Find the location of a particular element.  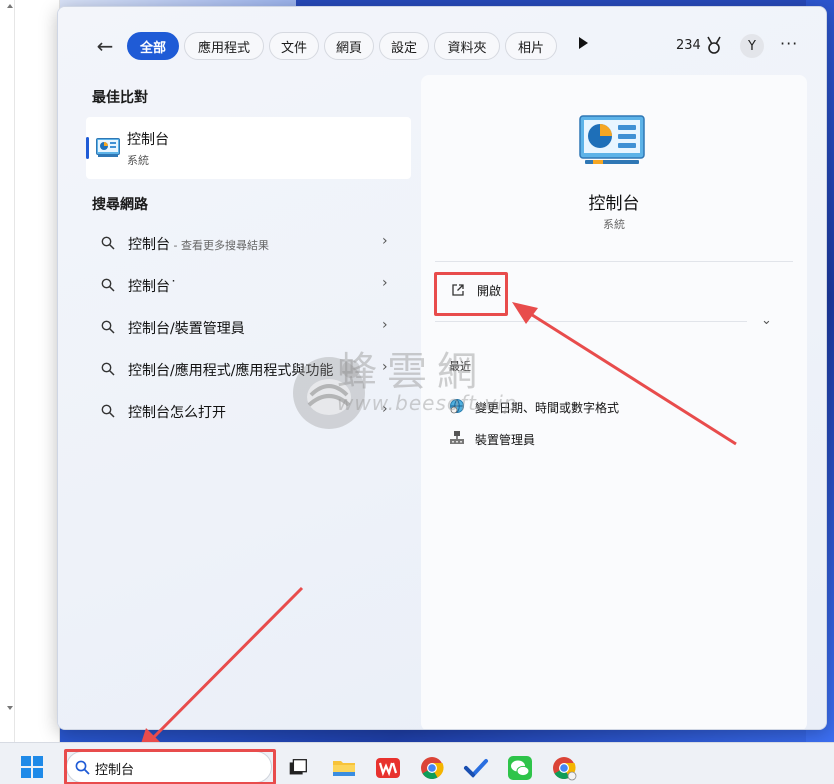

web-result-item: 控制台/裝置管理員 › is located at coordinates (248, 327).